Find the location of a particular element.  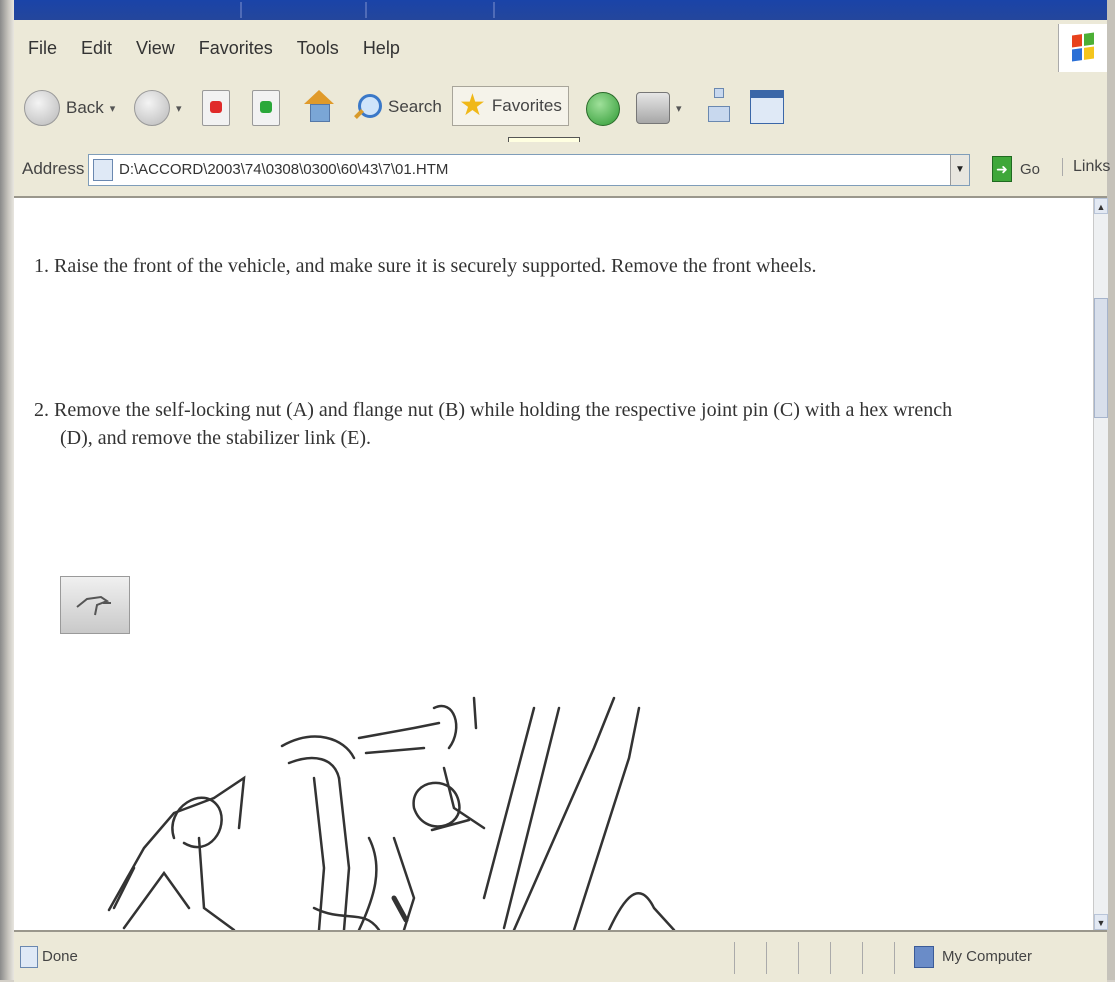

my-computer-icon is located at coordinates (924, 957).